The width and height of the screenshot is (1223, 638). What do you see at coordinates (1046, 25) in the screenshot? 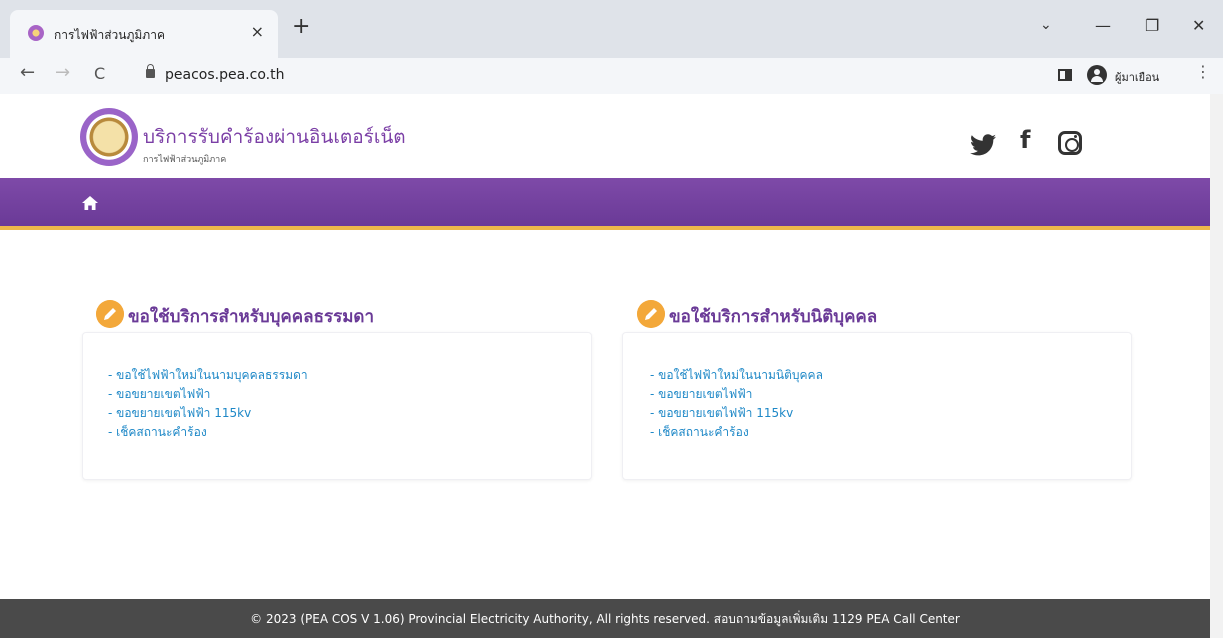
I see `tab-search-dropdown-icon: ⌄` at bounding box center [1046, 25].